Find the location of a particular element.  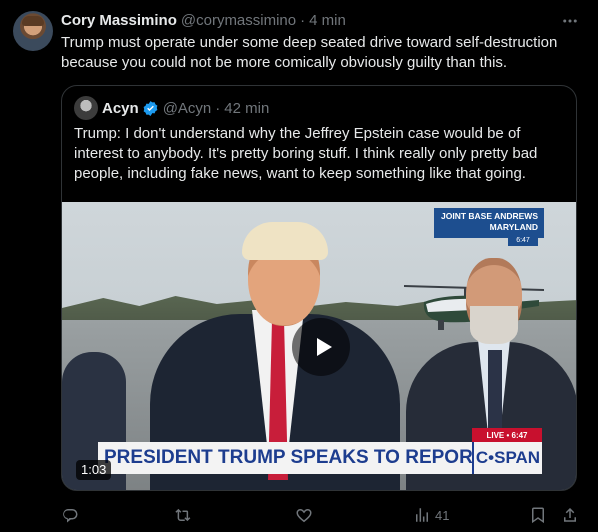

author-name: Cory Massimino is located at coordinates (119, 21).